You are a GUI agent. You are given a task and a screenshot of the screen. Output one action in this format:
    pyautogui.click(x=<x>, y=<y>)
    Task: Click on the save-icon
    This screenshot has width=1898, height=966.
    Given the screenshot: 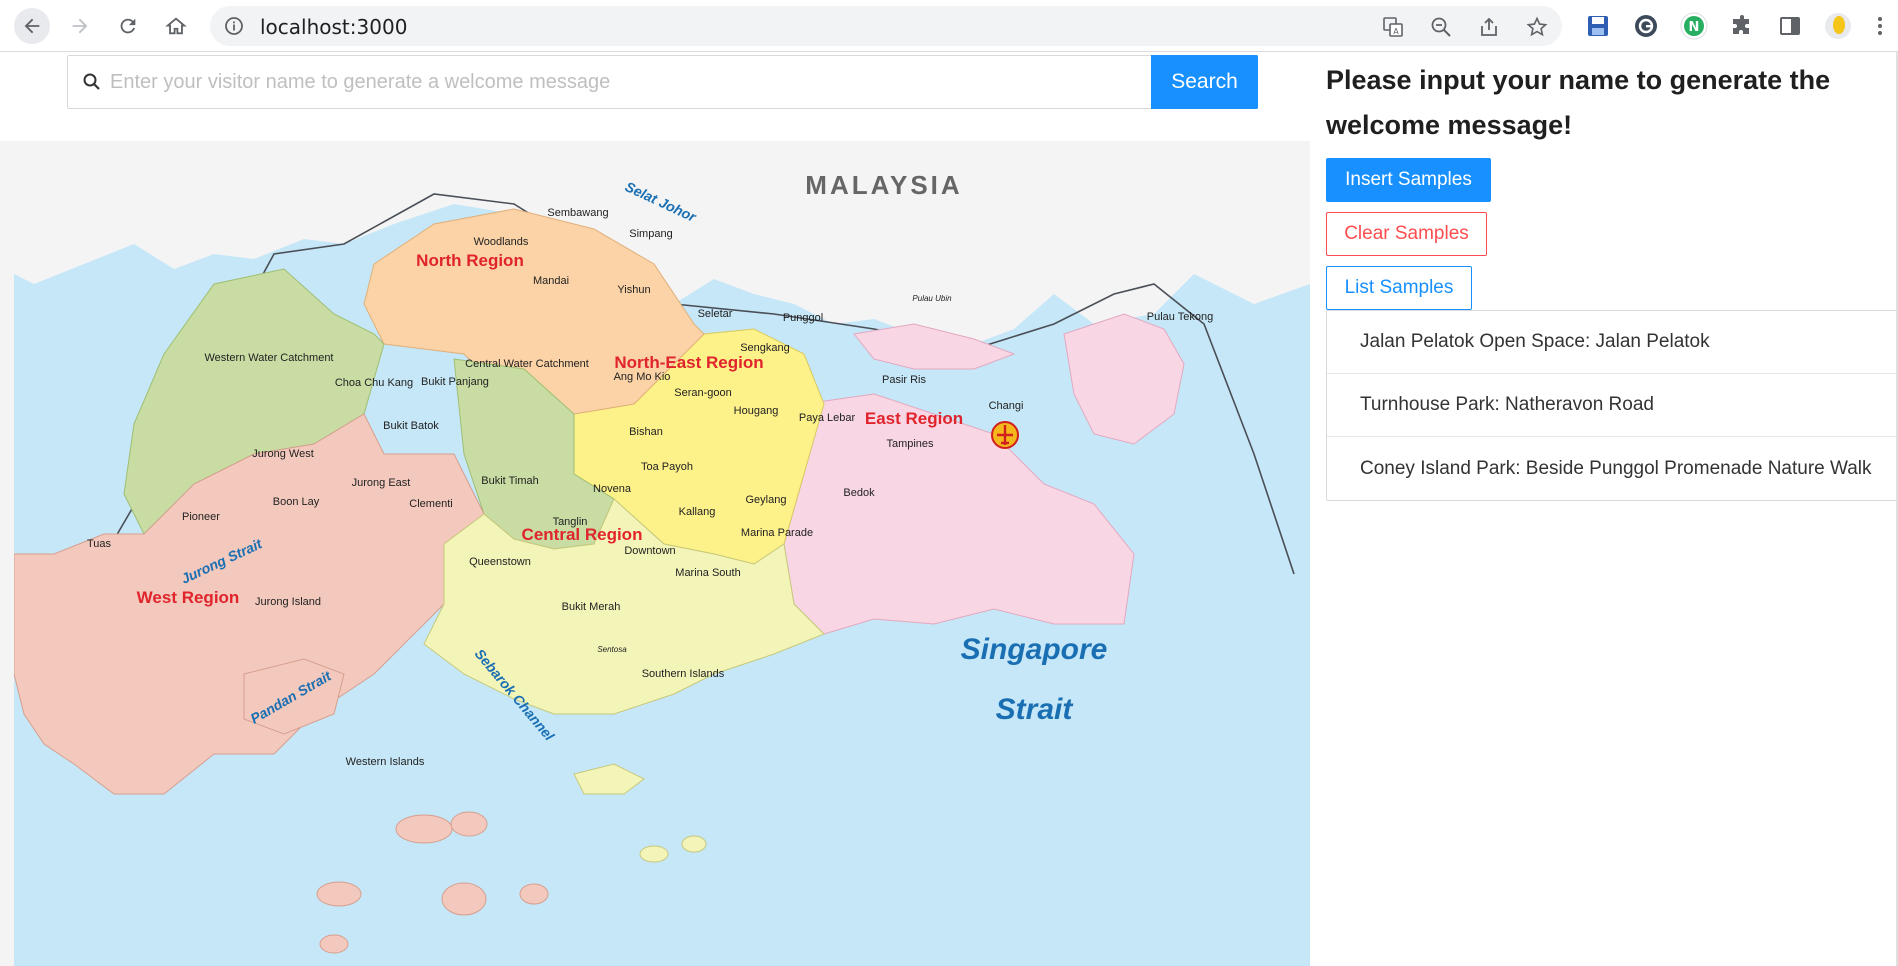 What is the action you would take?
    pyautogui.click(x=1598, y=26)
    